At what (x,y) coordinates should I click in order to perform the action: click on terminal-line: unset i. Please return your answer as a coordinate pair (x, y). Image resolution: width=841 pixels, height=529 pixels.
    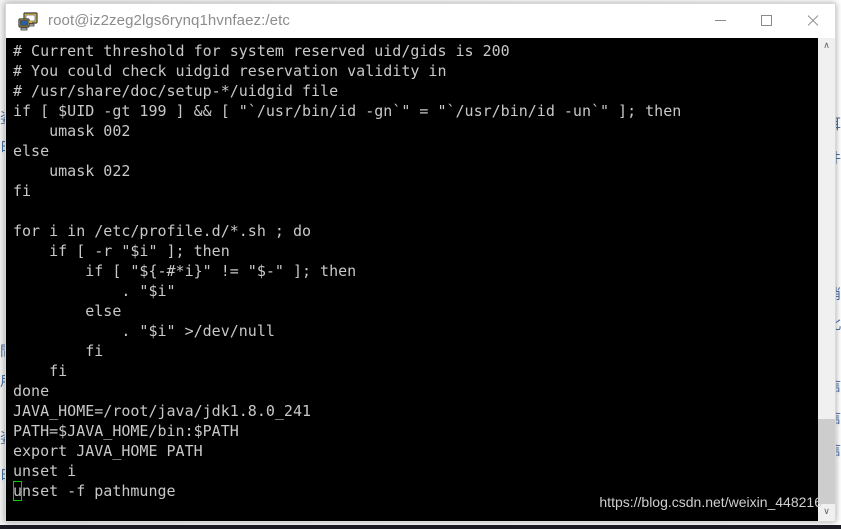
    Looking at the image, I should click on (45, 471).